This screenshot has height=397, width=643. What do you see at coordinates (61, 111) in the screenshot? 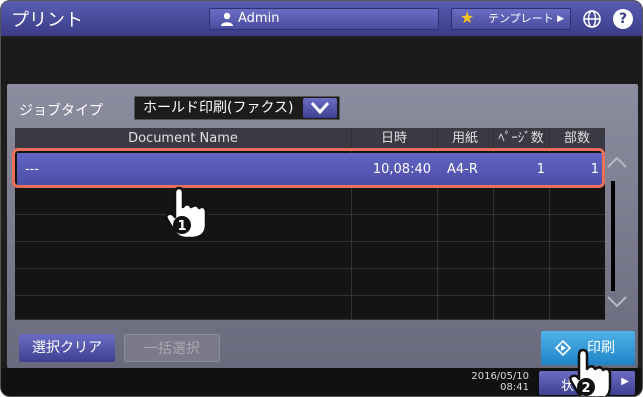
I see `job-type-label: ジョブタイプ` at bounding box center [61, 111].